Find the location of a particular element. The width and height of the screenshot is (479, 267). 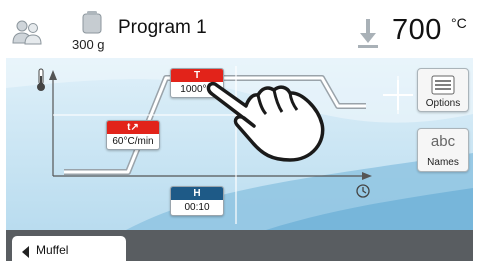

back-arrow-icon is located at coordinates (25, 252).